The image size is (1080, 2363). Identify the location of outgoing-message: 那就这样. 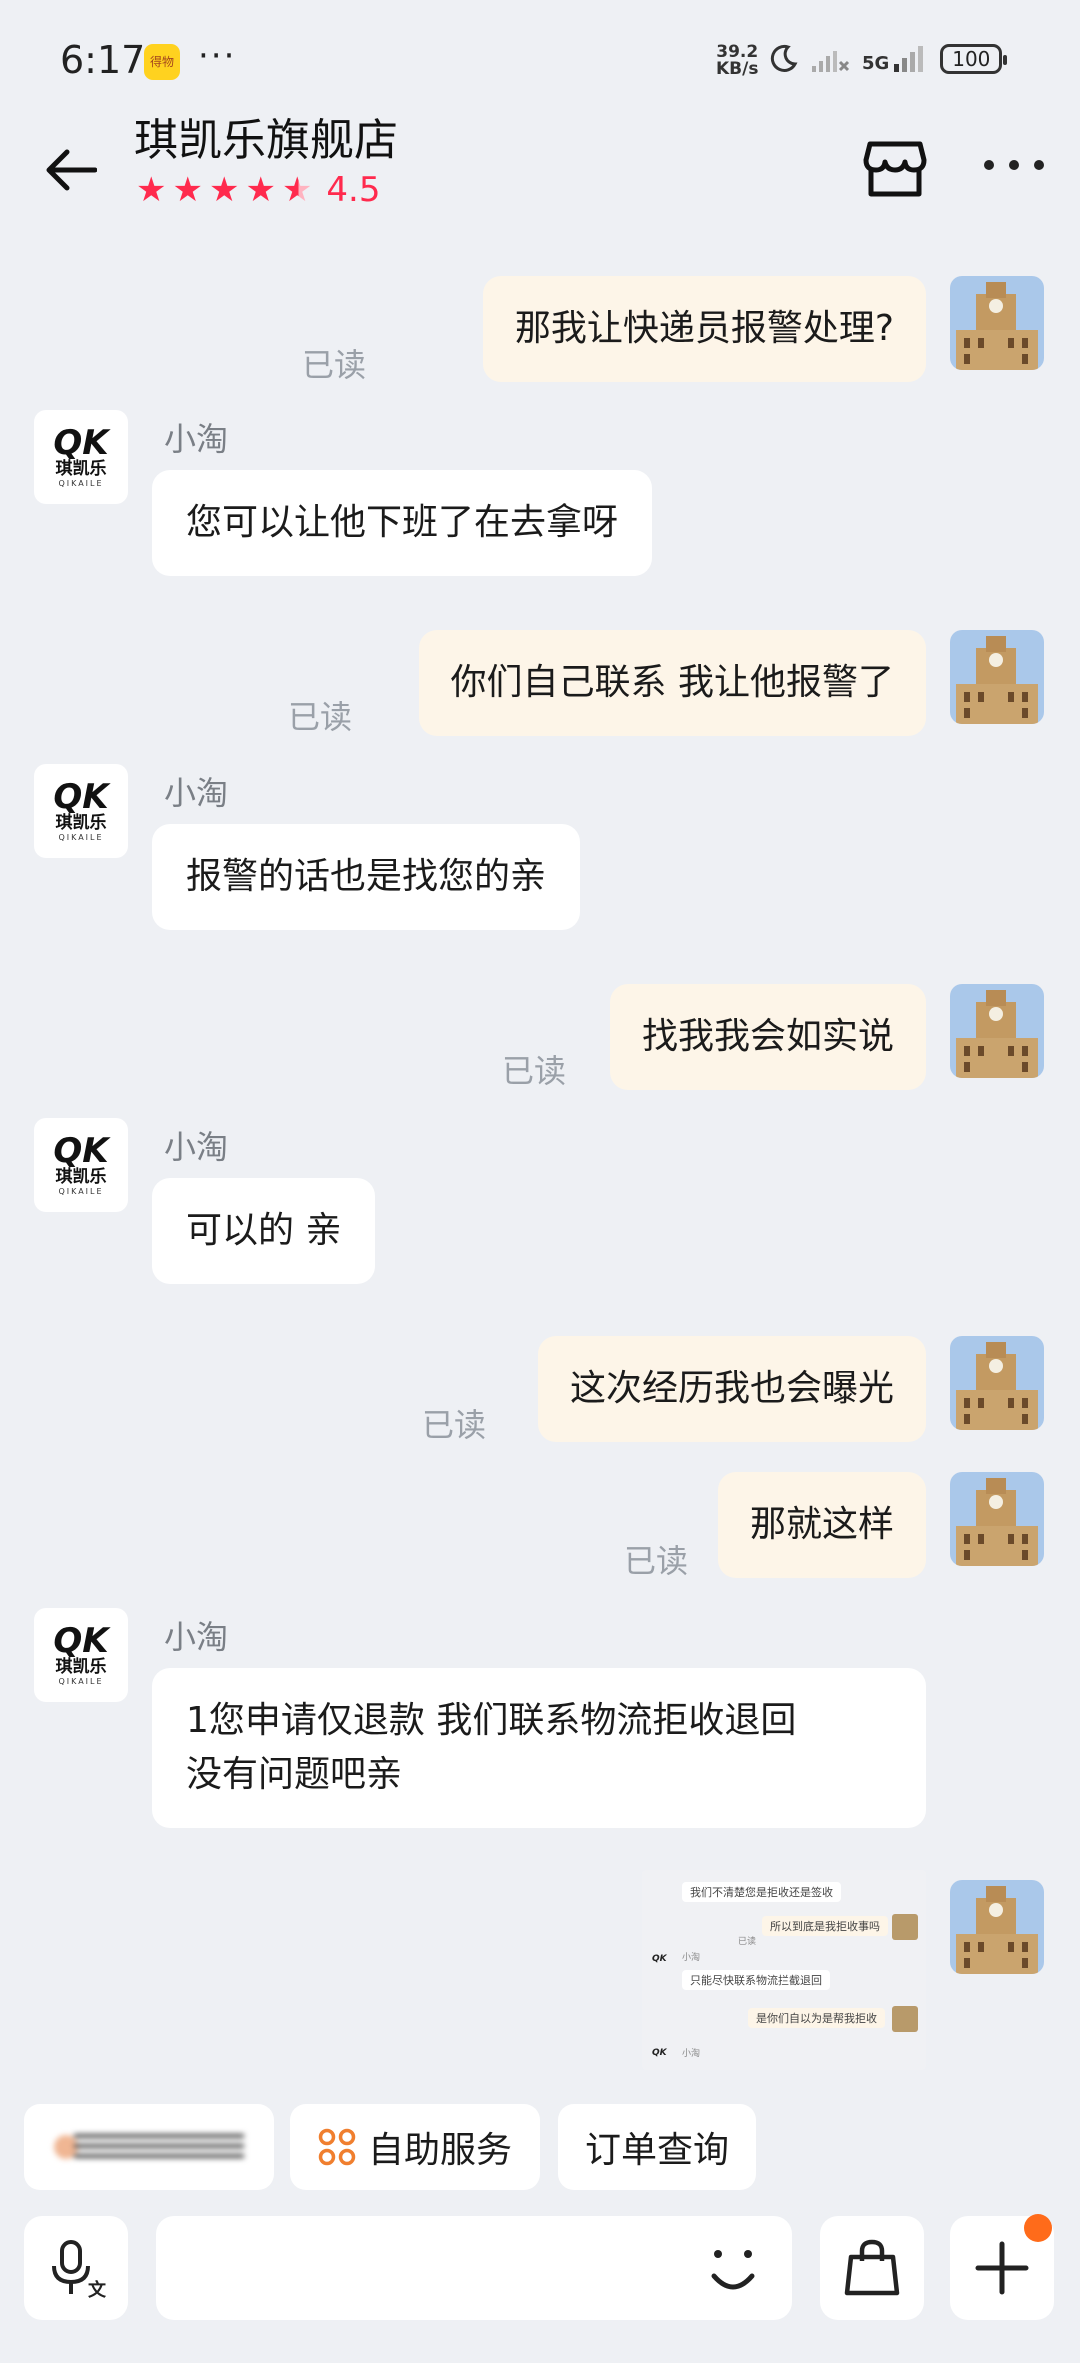
(821, 1525).